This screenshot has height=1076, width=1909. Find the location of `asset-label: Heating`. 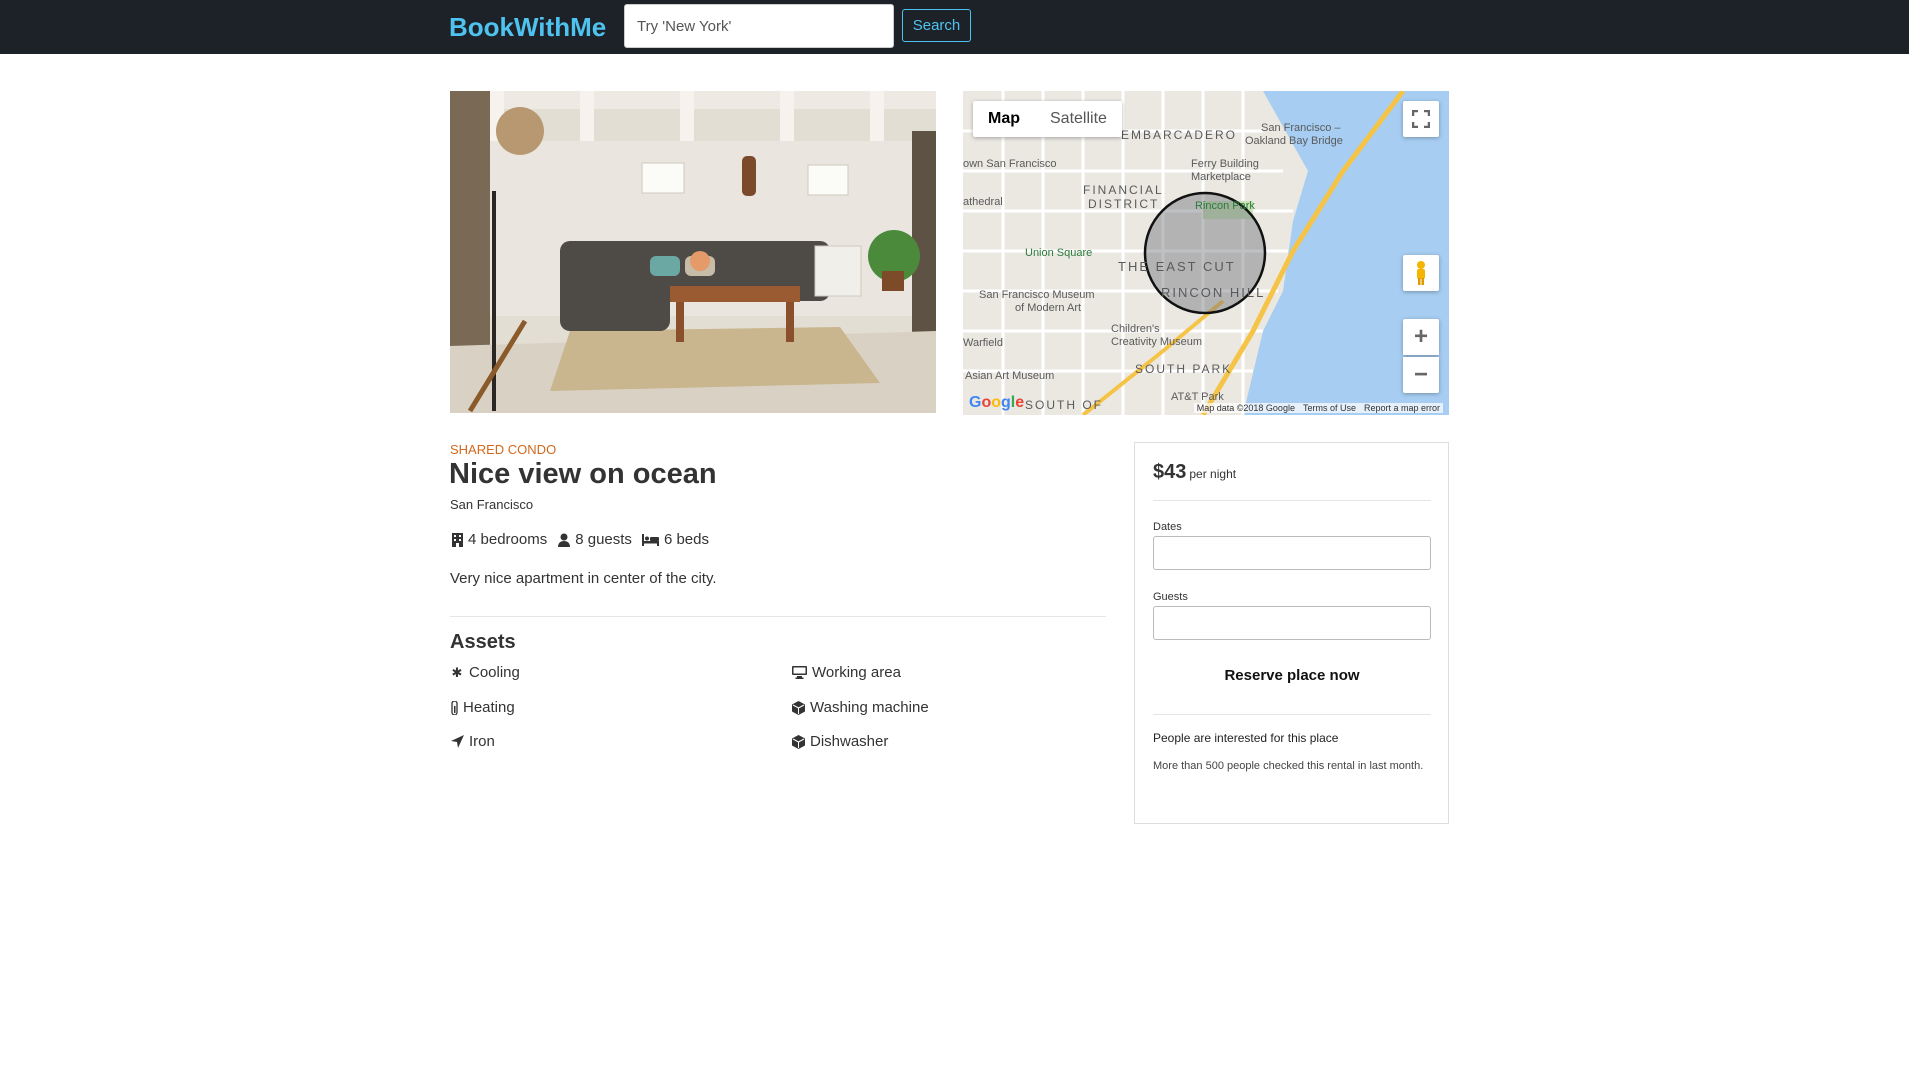

asset-label: Heating is located at coordinates (489, 707).